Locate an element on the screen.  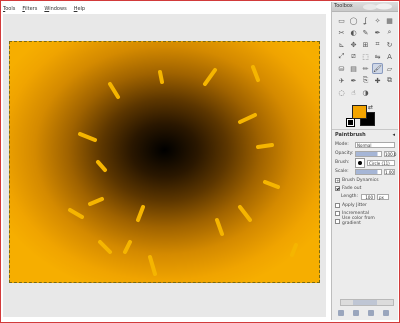
align-icon: ⊞ is located at coordinates (365, 44).